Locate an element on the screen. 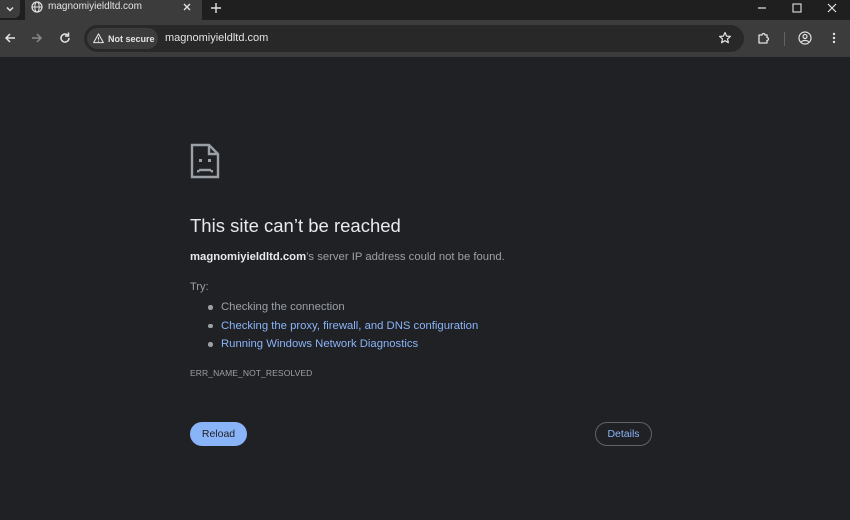  tab-title: magnomiyieldltd.com is located at coordinates (95, 6).